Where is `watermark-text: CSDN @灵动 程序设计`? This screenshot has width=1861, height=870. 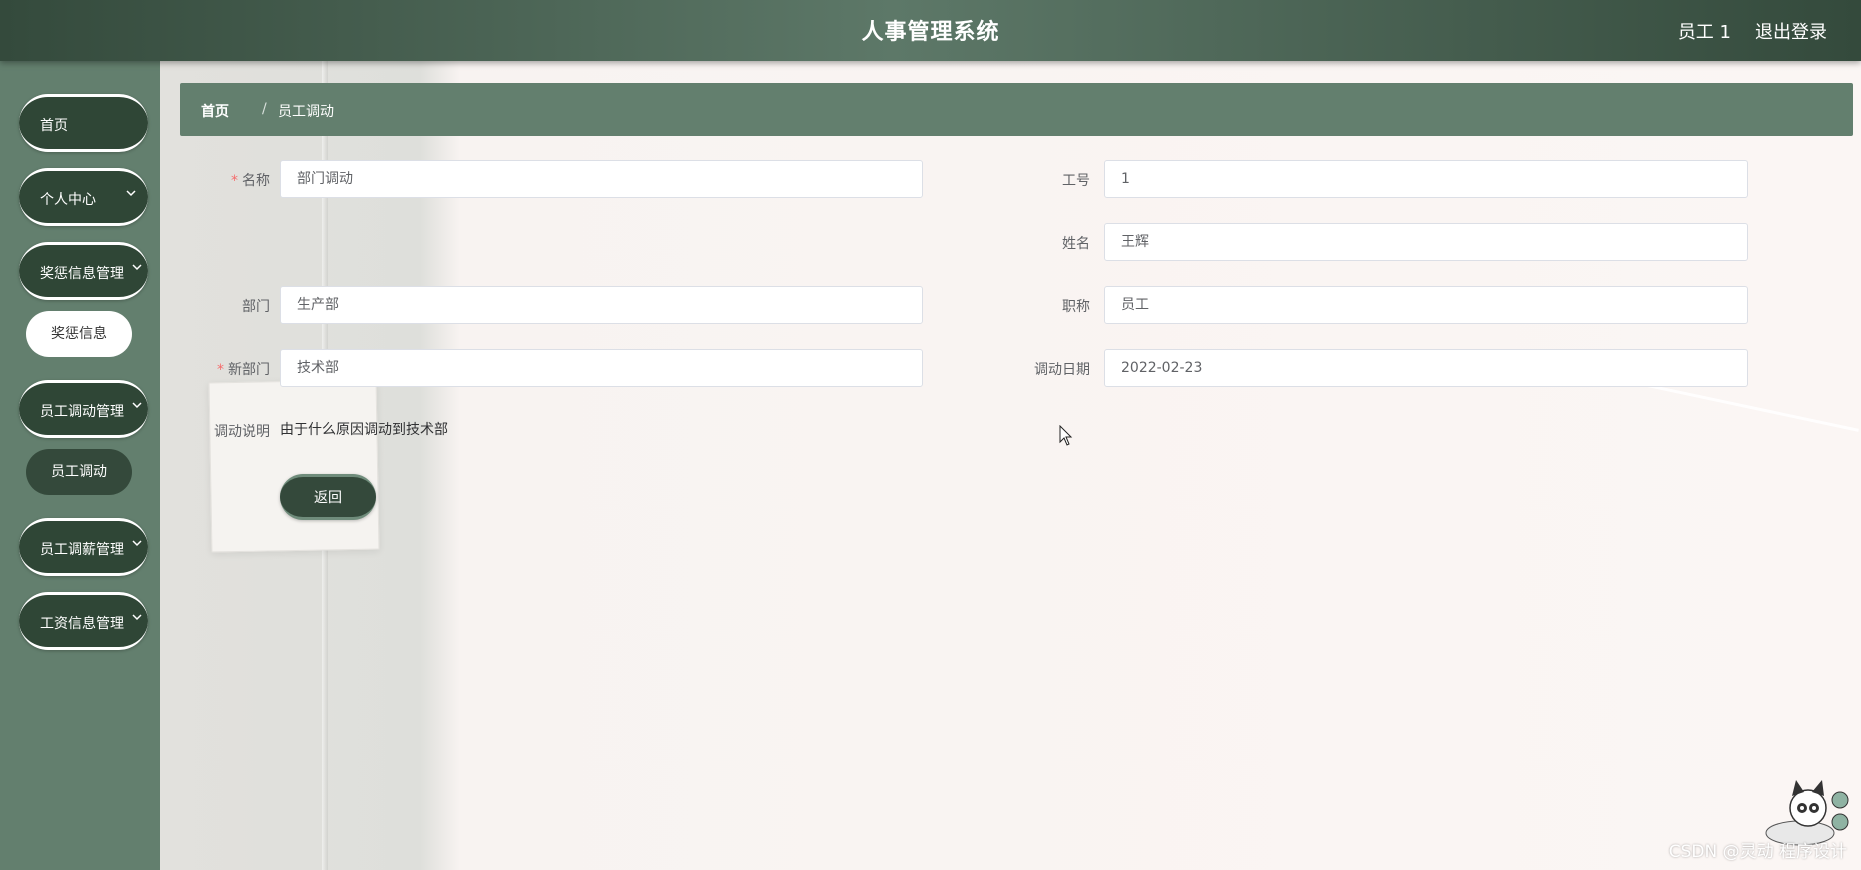 watermark-text: CSDN @灵动 程序设计 is located at coordinates (1757, 852).